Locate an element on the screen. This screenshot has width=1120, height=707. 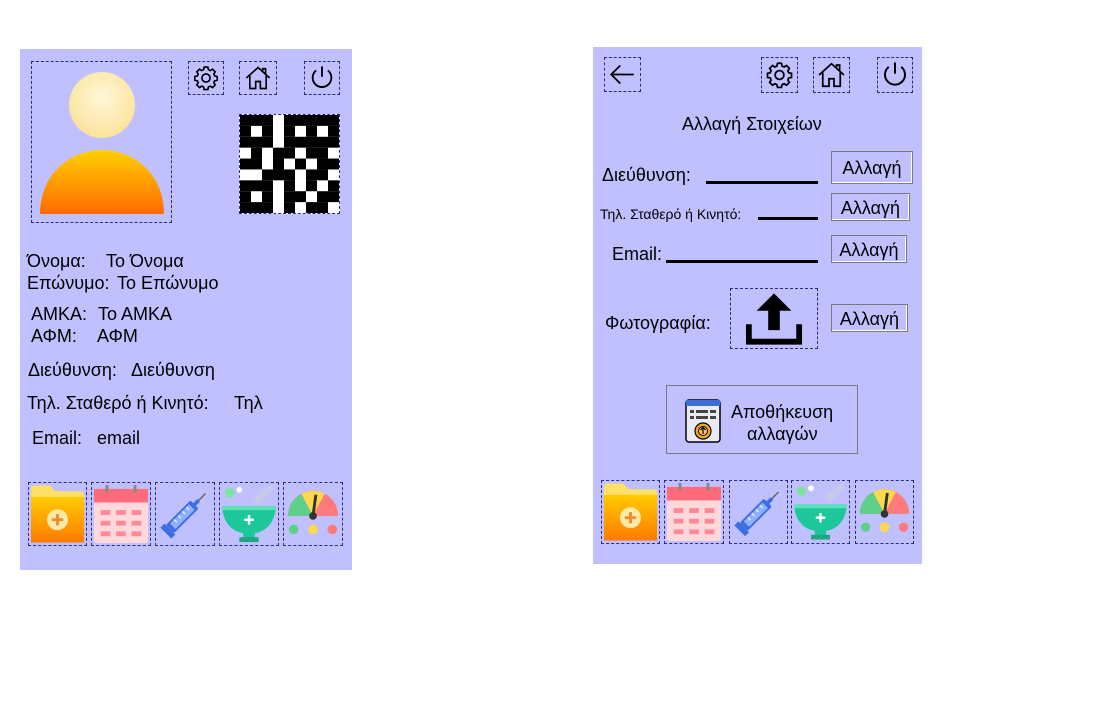
change-address-button: Αλλαγή is located at coordinates (872, 167).